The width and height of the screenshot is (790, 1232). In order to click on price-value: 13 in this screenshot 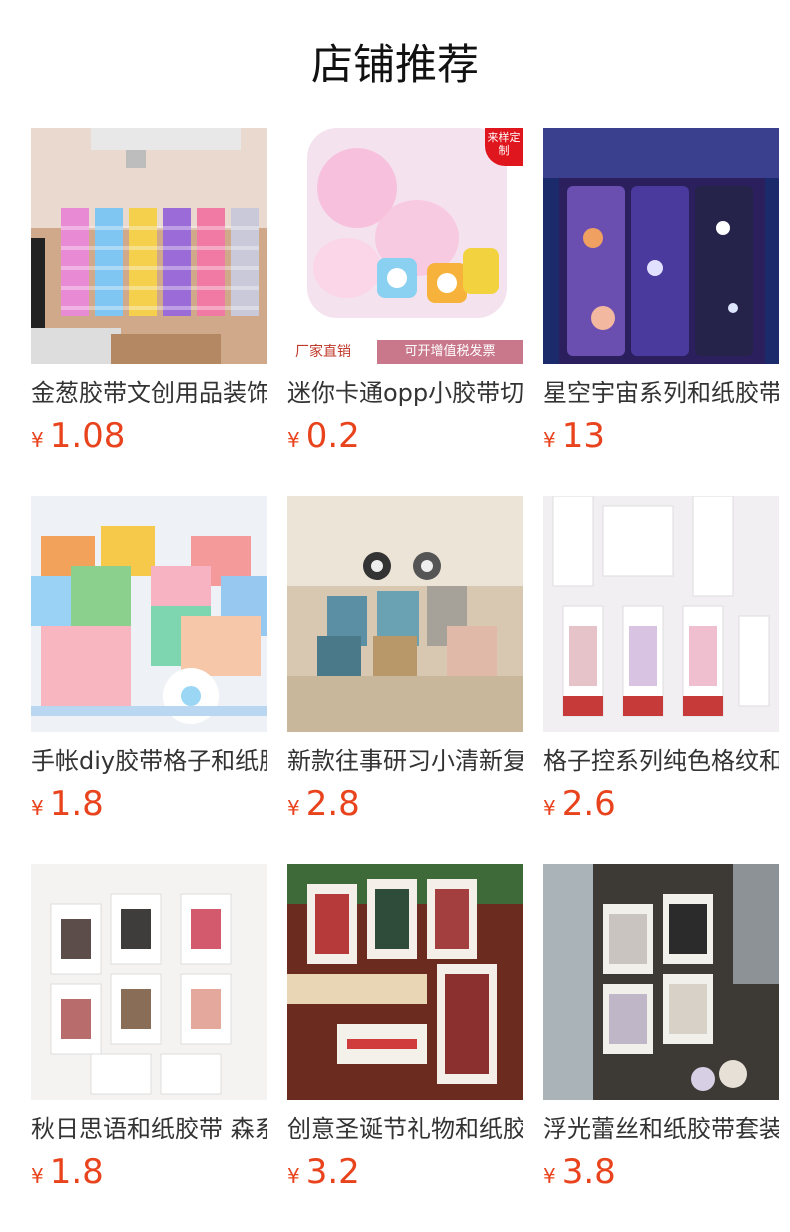, I will do `click(583, 436)`.